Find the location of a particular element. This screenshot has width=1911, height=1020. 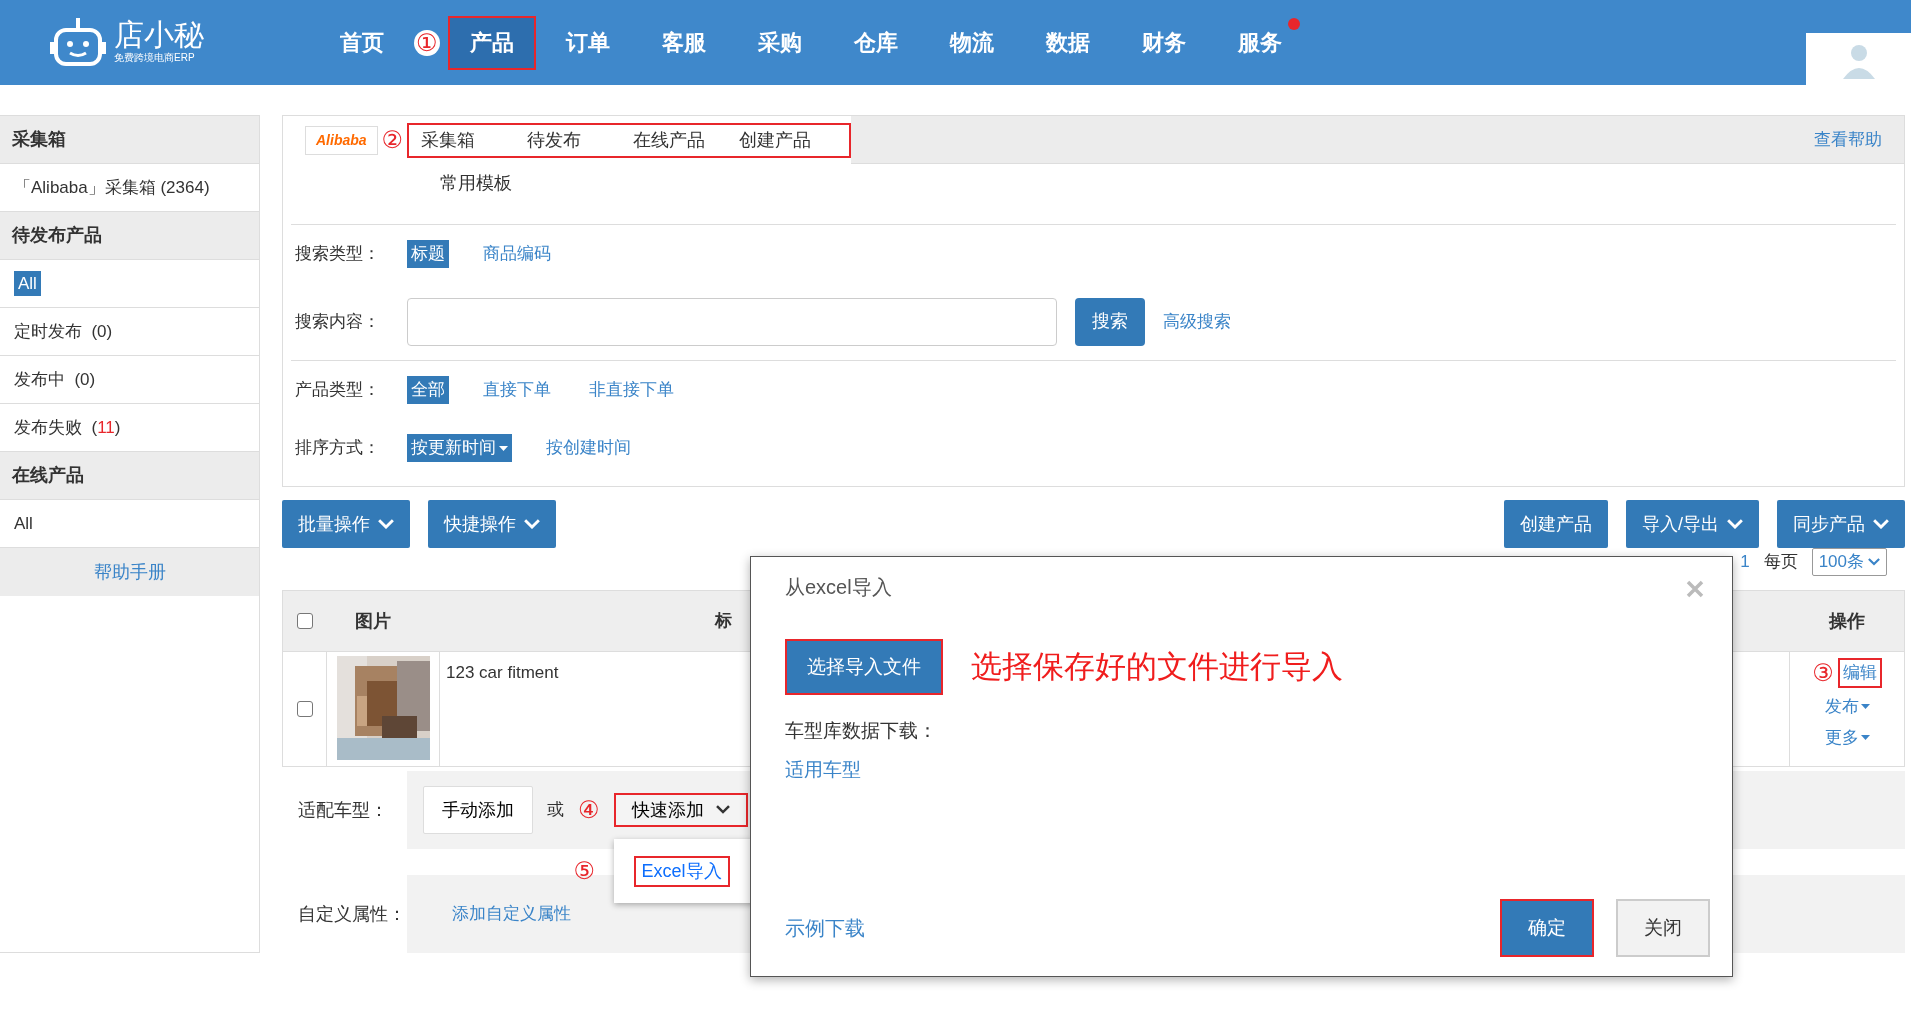

filter-option: 全部 is located at coordinates (428, 390).